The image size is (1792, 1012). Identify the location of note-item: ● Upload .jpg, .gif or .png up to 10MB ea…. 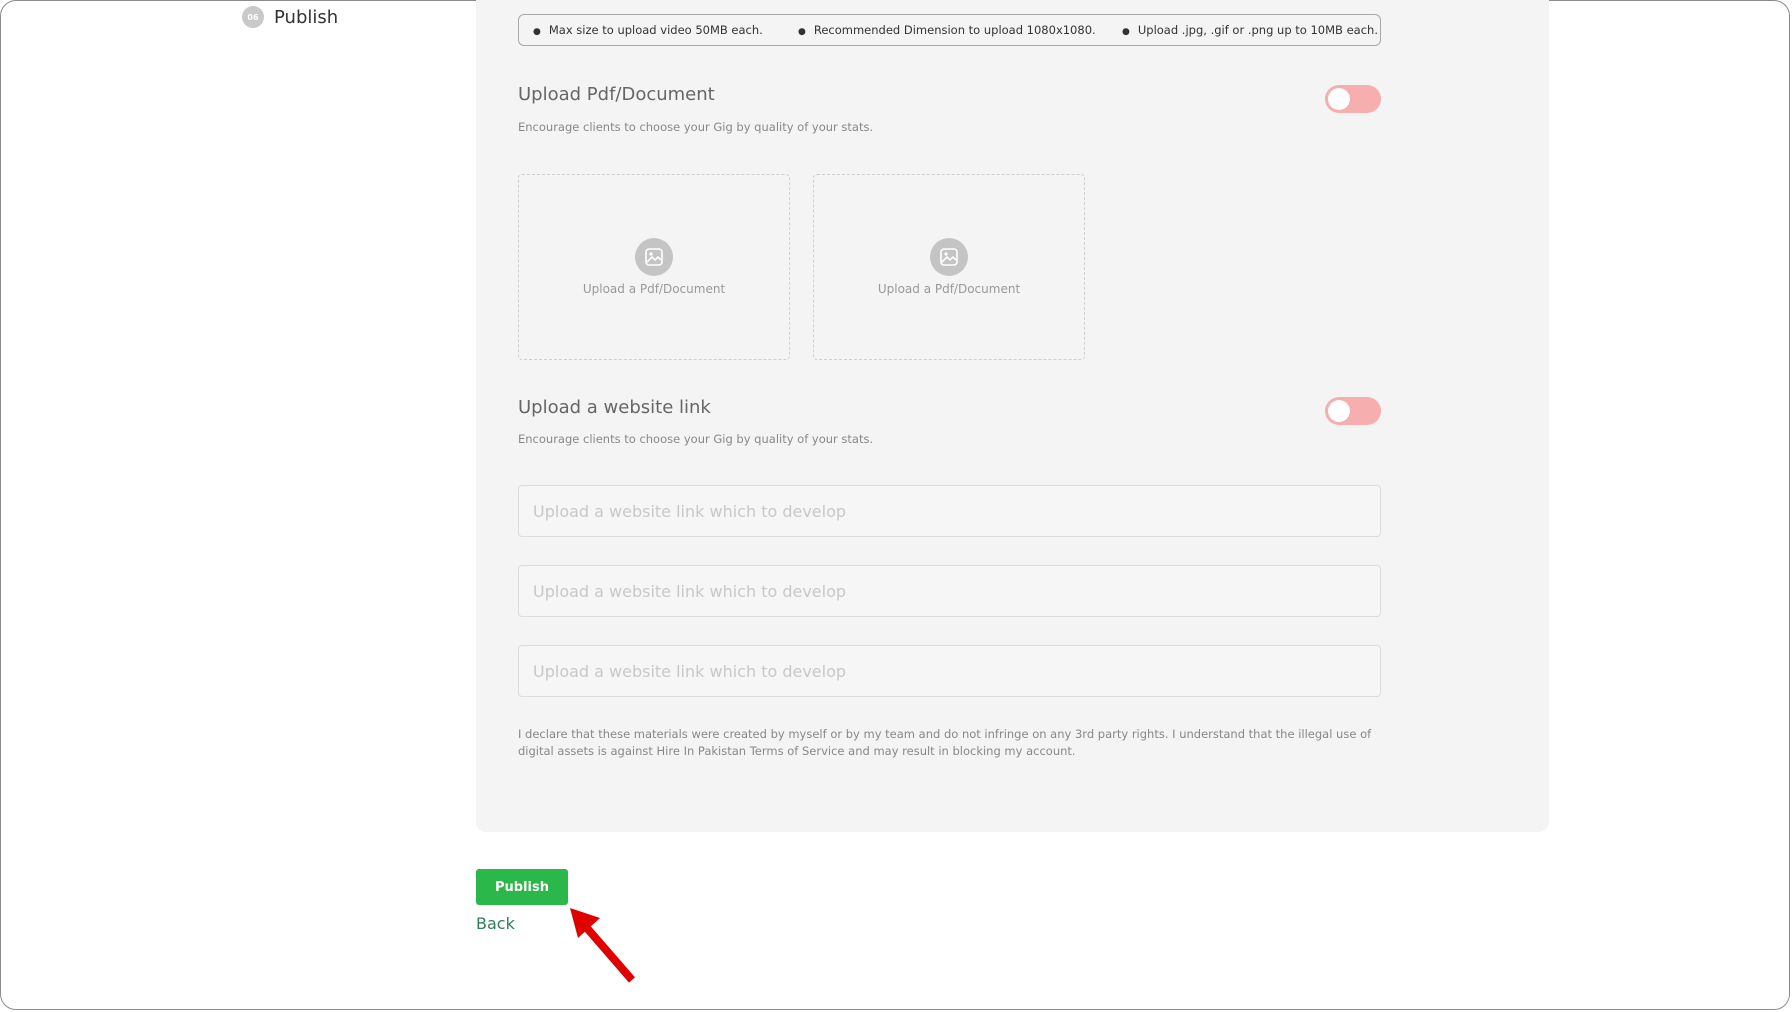
(1250, 30).